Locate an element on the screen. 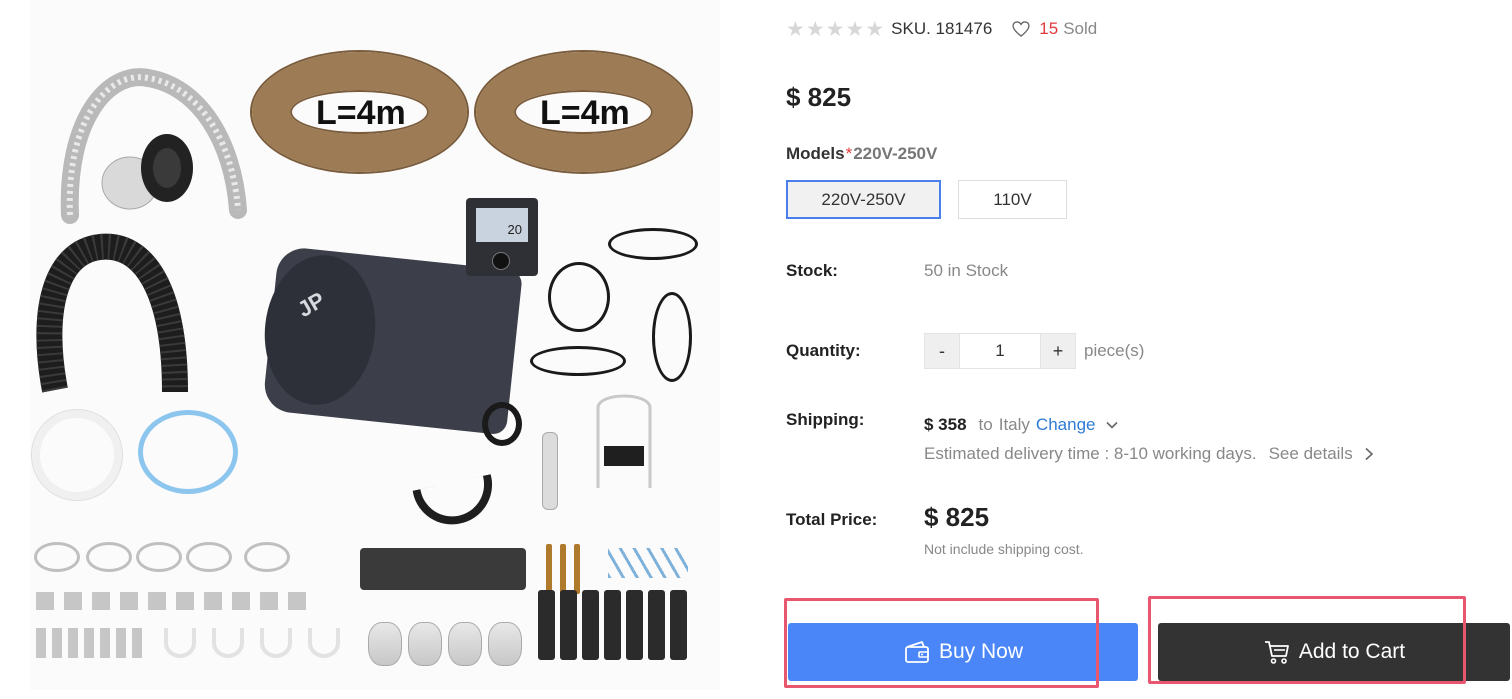 The height and width of the screenshot is (699, 1512). model-option-220v-250v: 220V-250V is located at coordinates (863, 199).